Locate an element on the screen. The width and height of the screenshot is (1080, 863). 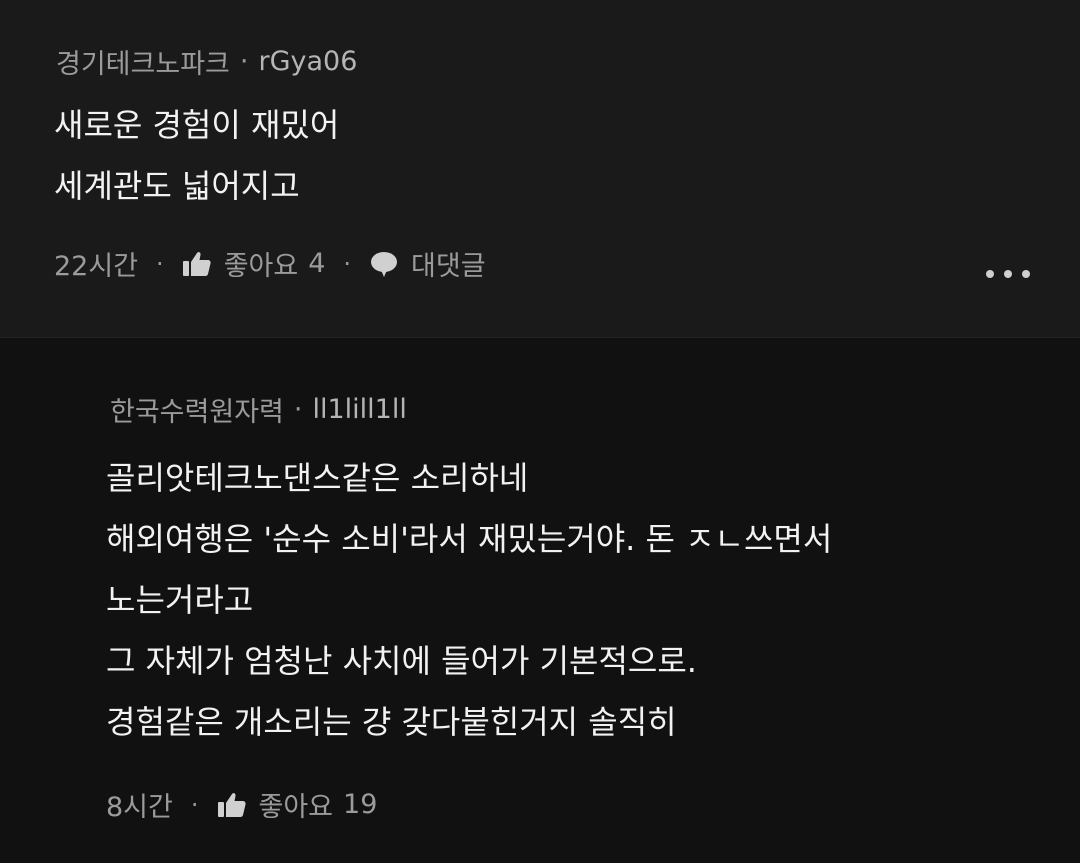
author-handle: rGya06 is located at coordinates (307, 61).